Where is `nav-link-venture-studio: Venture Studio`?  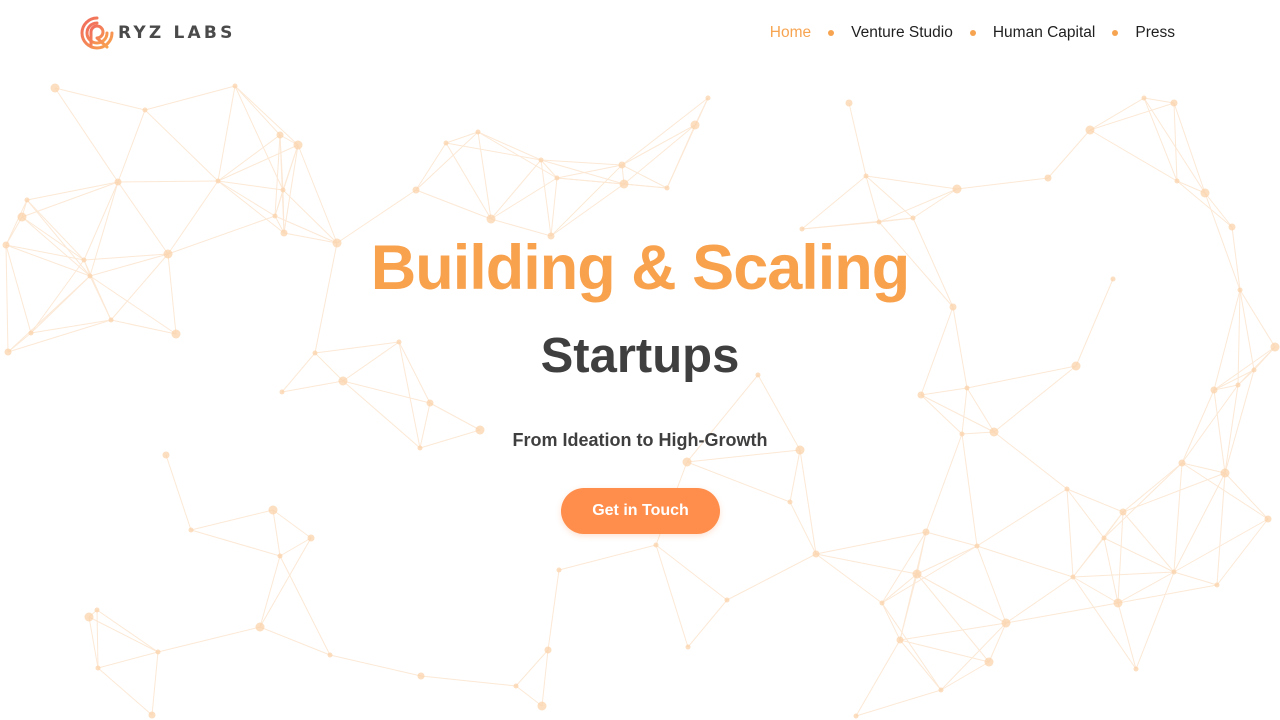
nav-link-venture-studio: Venture Studio is located at coordinates (902, 33).